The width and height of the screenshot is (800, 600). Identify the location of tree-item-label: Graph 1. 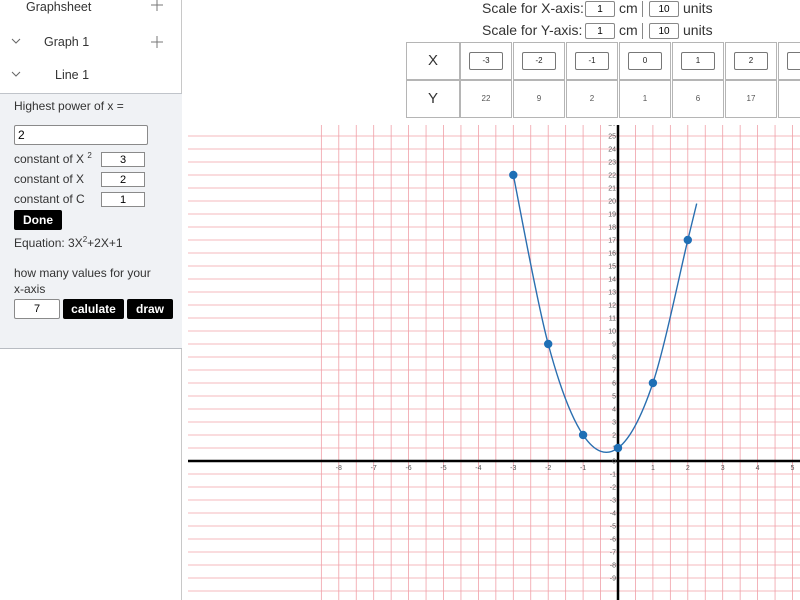
(67, 42).